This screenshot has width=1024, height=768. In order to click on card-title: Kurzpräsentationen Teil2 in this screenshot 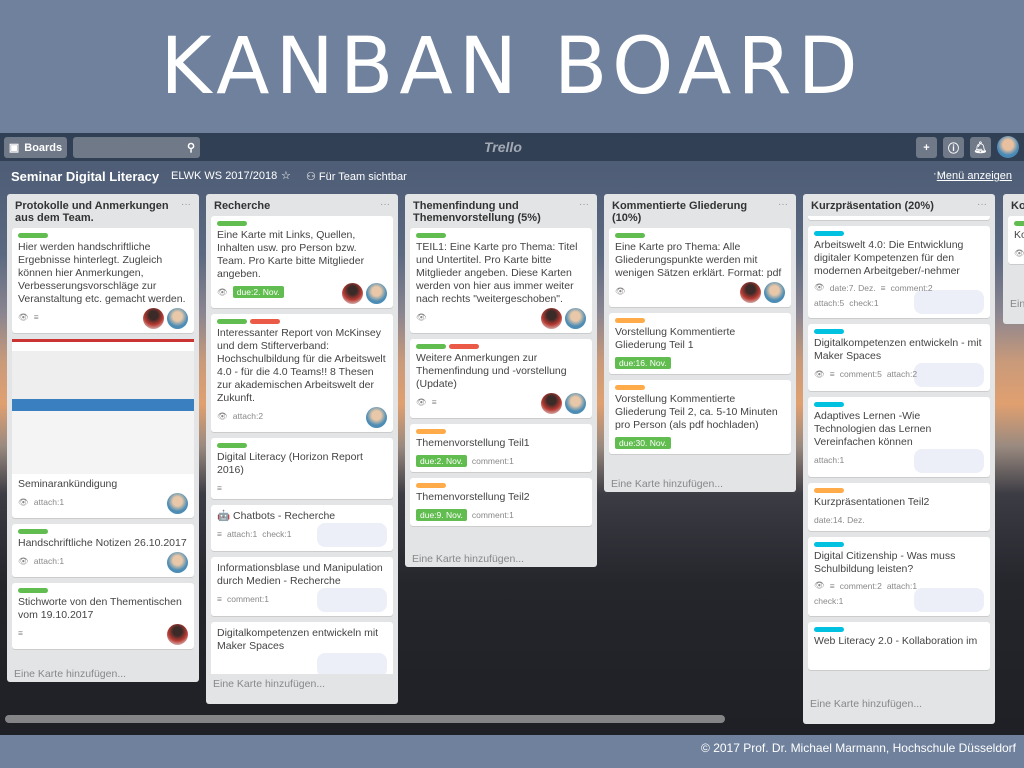, I will do `click(872, 502)`.